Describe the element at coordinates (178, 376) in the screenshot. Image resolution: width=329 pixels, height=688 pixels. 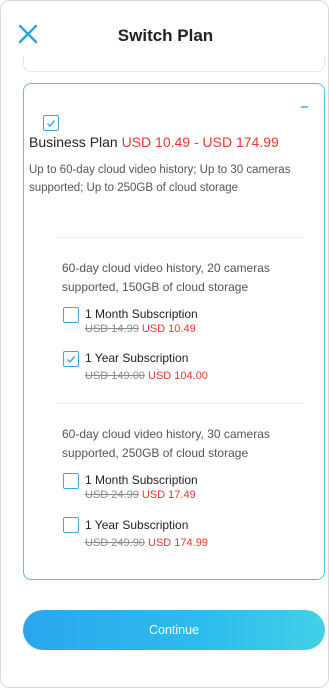
I see `new-price: USD 104.00` at that location.